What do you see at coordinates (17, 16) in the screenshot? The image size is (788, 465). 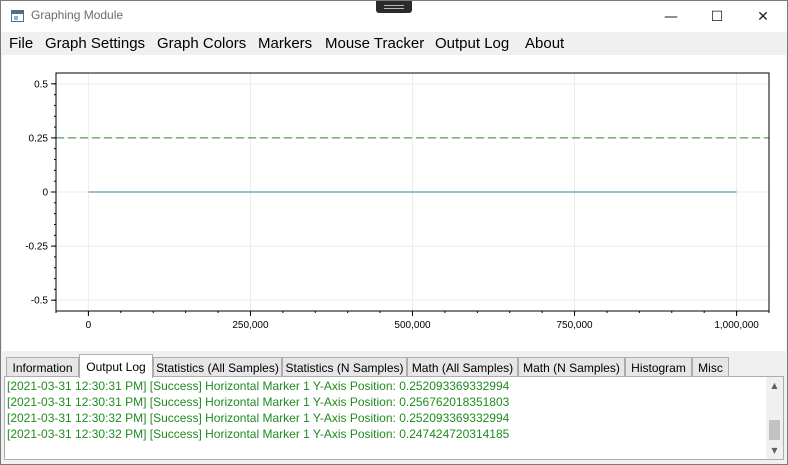 I see `app-window-icon` at bounding box center [17, 16].